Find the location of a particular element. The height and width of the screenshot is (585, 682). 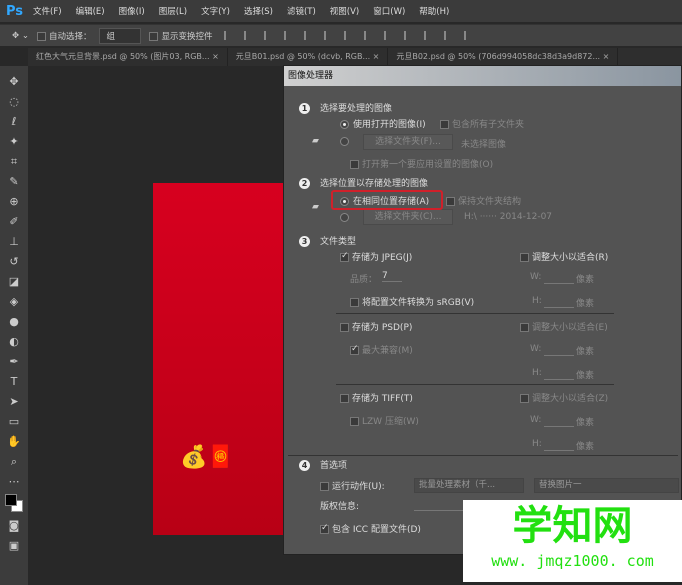

hand-tool-icon: ✋ is located at coordinates (14, 442).